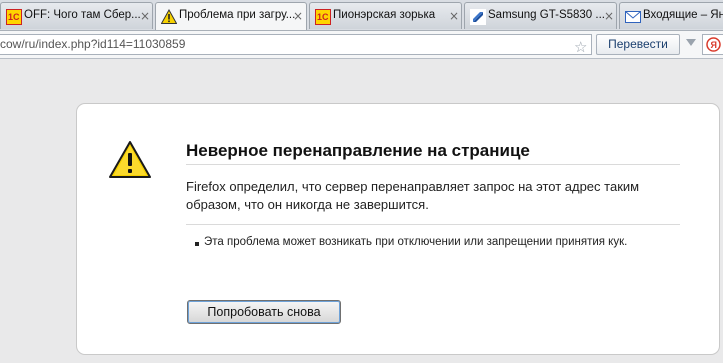 The width and height of the screenshot is (723, 363). Describe the element at coordinates (580, 47) in the screenshot. I see `bookmark-star-icon: ☆` at that location.